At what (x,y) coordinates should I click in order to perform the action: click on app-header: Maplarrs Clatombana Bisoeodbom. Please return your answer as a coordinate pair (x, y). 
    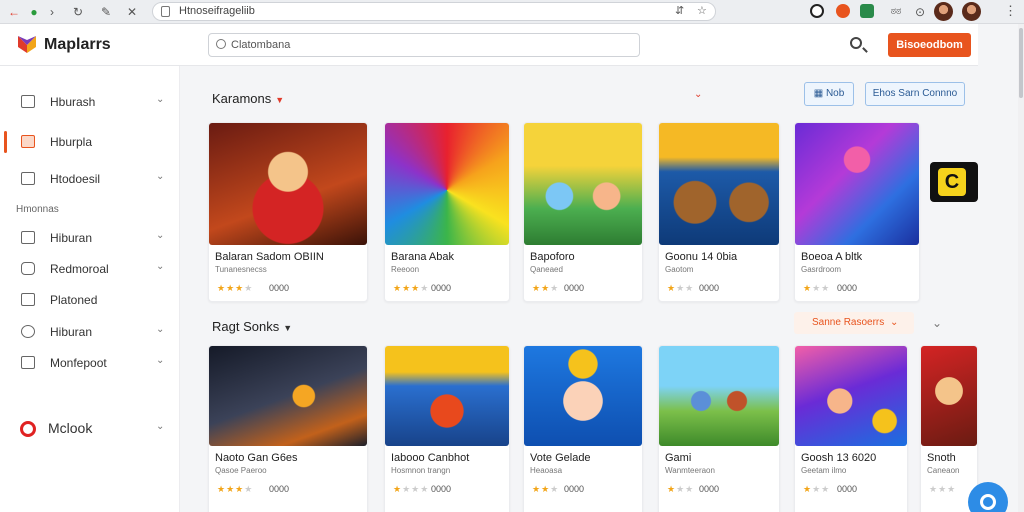
    Looking at the image, I should click on (489, 45).